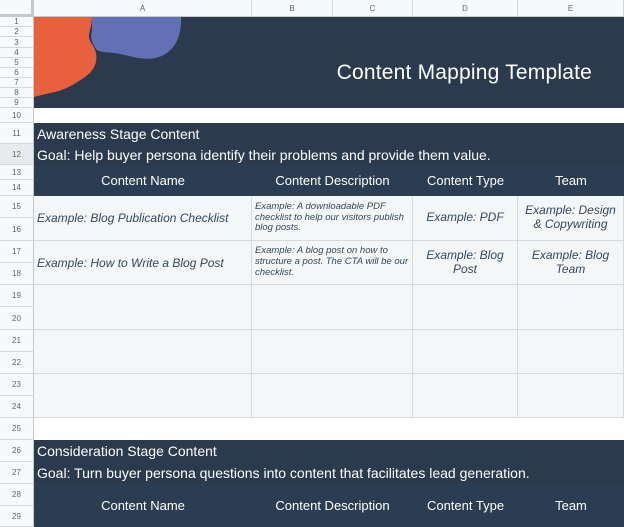 This screenshot has width=624, height=527. What do you see at coordinates (17, 73) in the screenshot?
I see `row-header-6: 6` at bounding box center [17, 73].